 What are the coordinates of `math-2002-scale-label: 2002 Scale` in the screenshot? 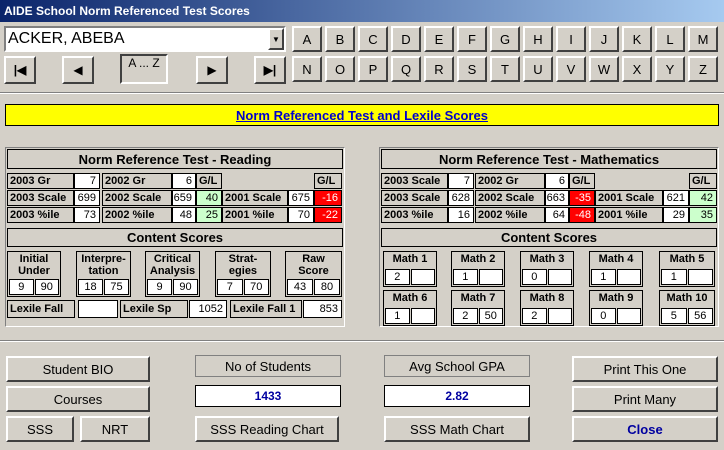 It's located at (510, 198).